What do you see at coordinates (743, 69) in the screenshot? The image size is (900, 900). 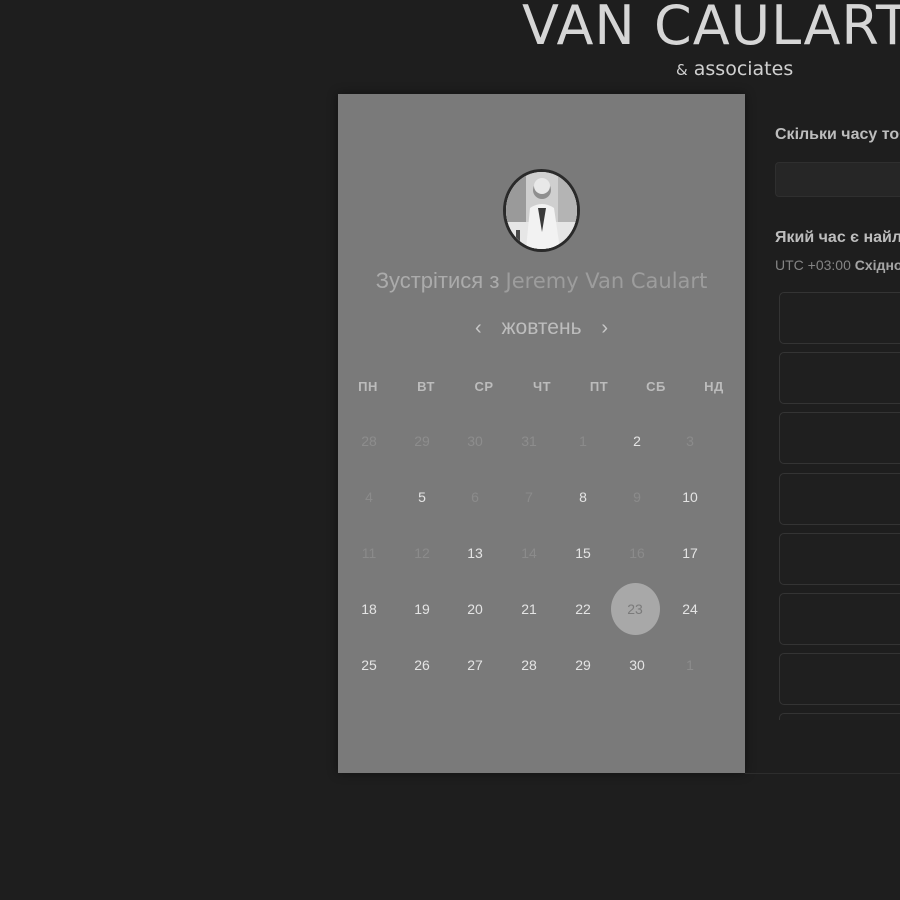 I see `brand-subtitle-text: associates` at bounding box center [743, 69].